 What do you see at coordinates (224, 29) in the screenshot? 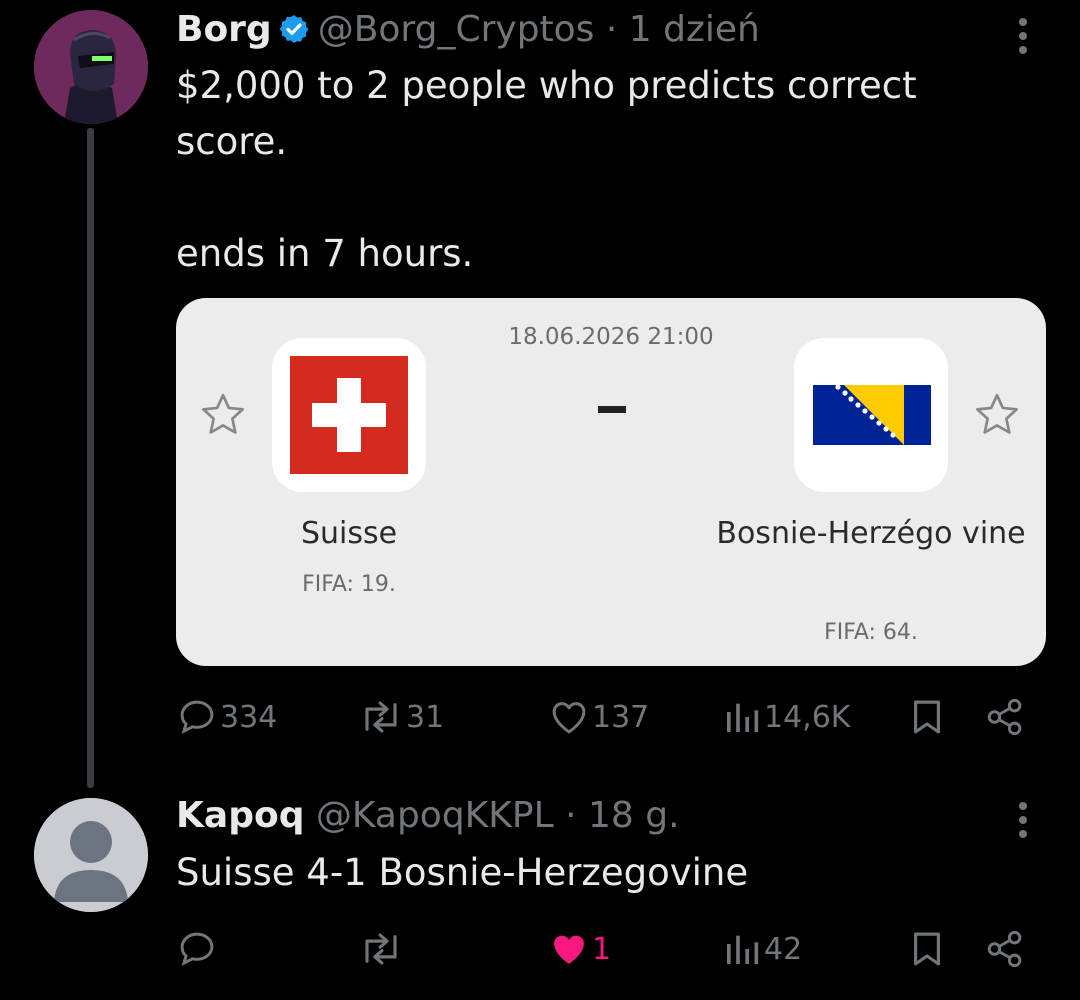
I see `author-name: Borg` at bounding box center [224, 29].